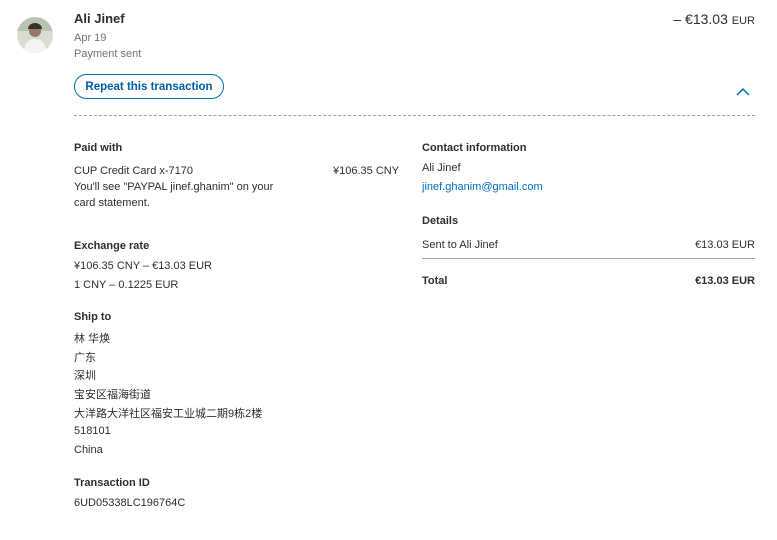  What do you see at coordinates (99, 18) in the screenshot?
I see `counterparty-name: Ali Jinef` at bounding box center [99, 18].